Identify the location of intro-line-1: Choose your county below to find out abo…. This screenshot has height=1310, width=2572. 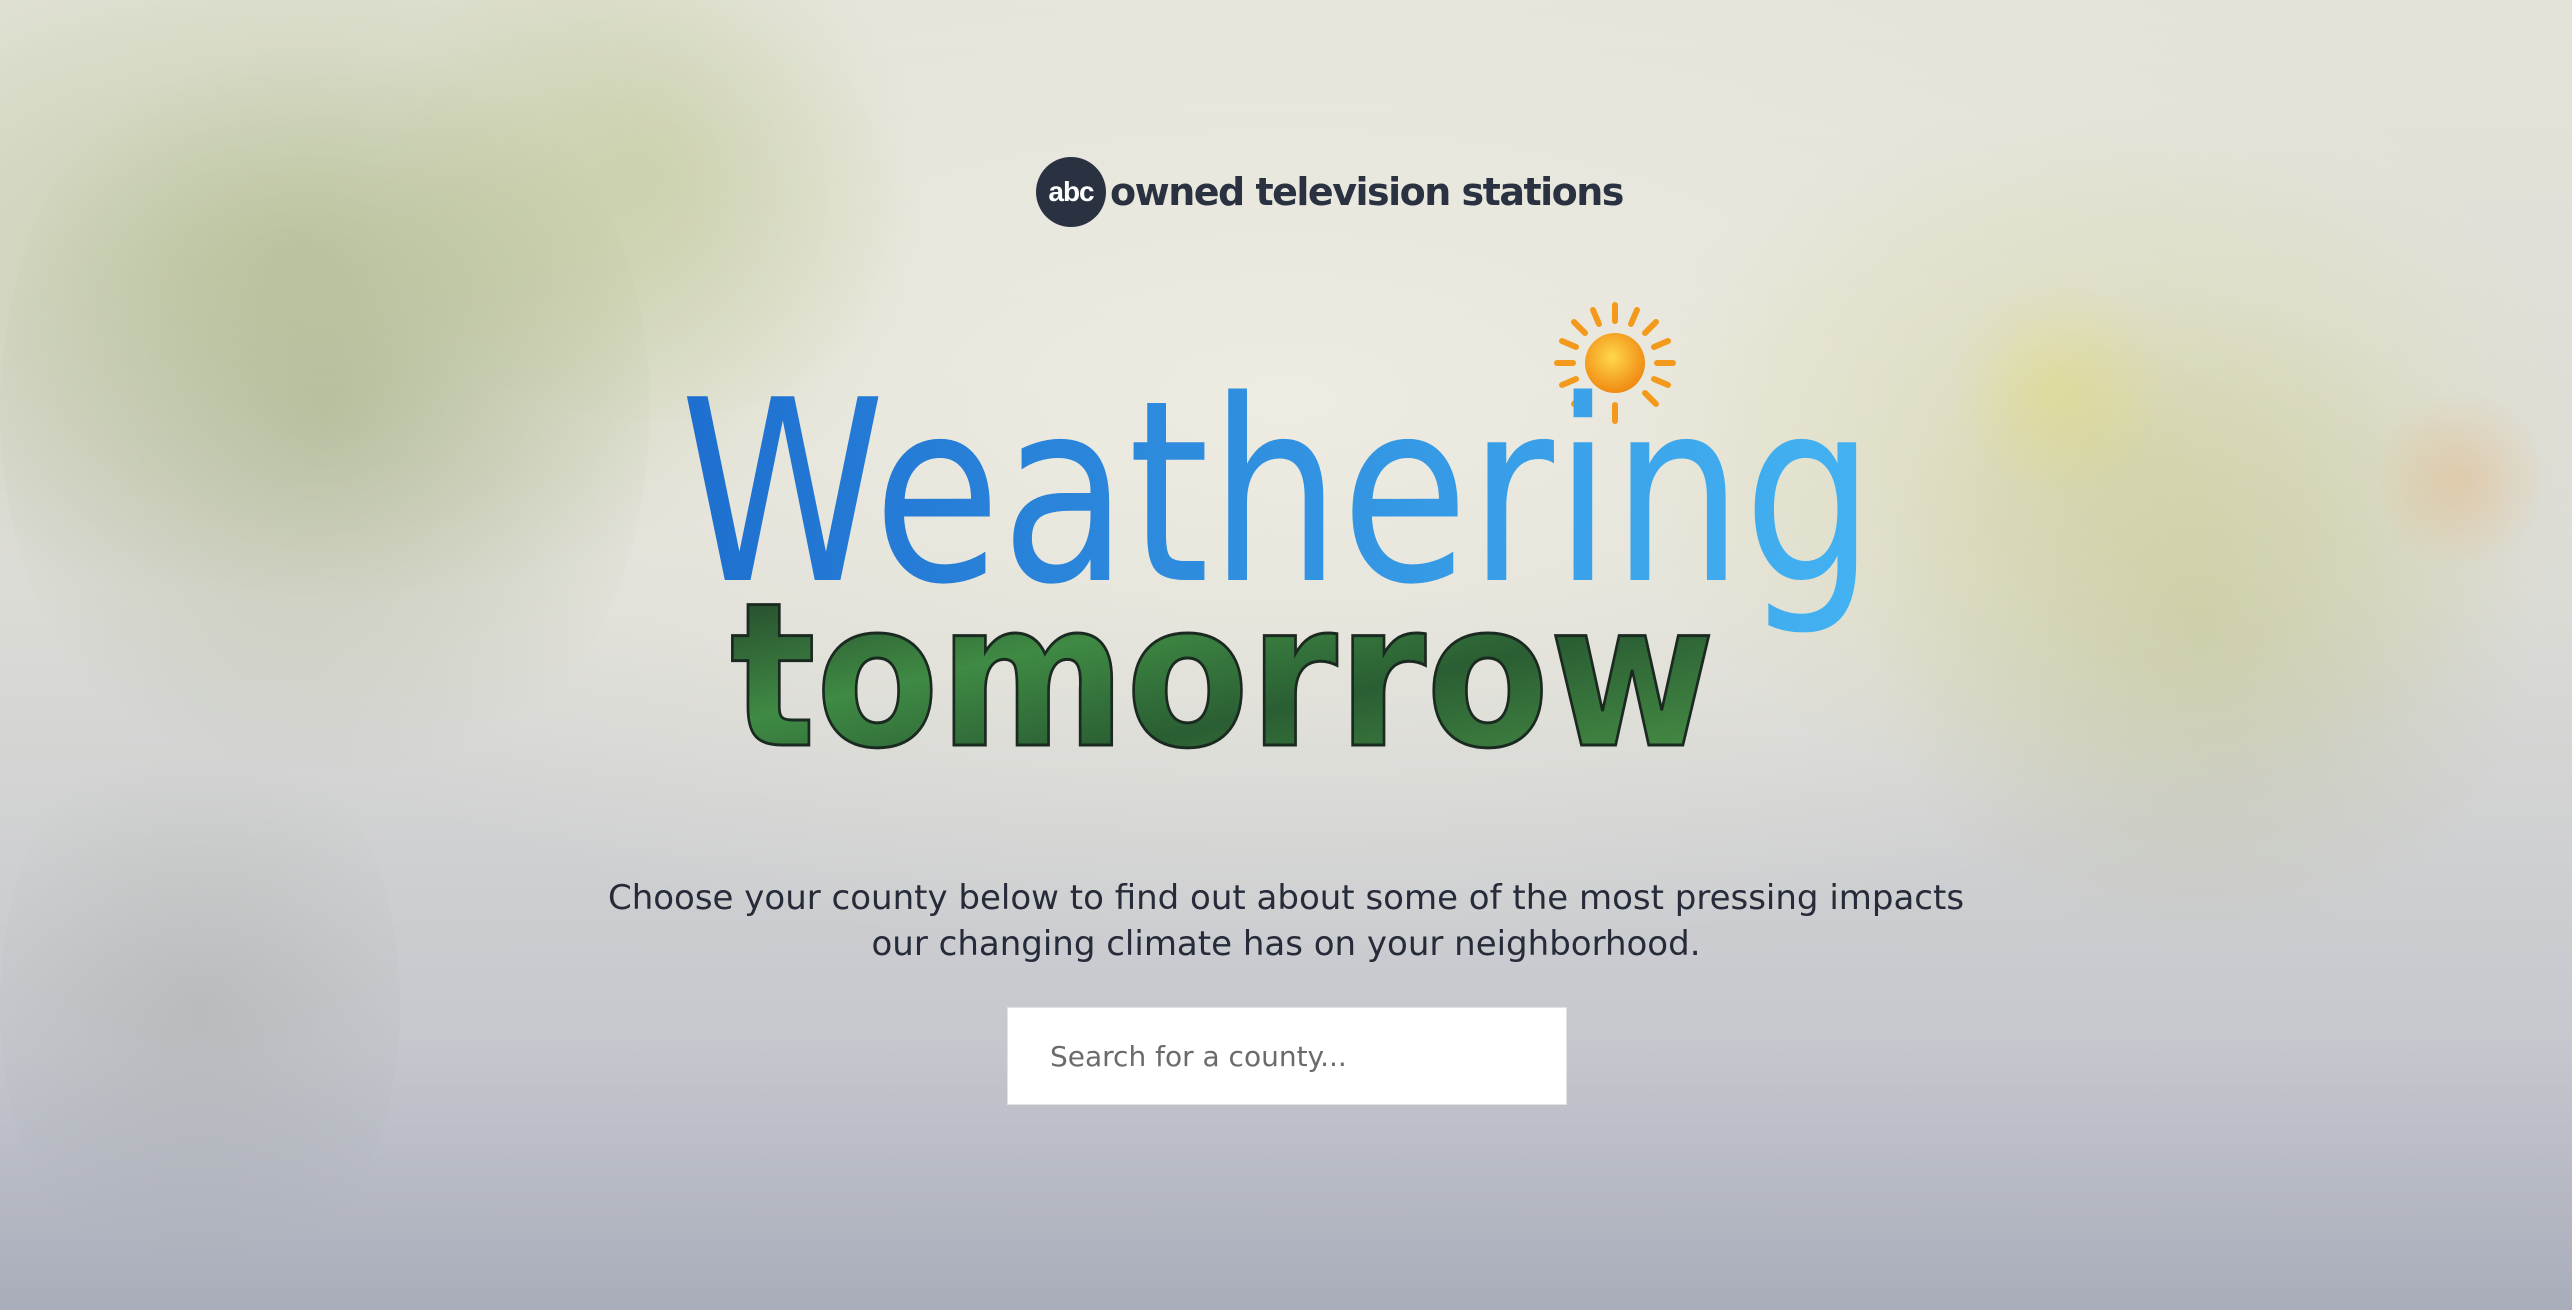
(1286, 898).